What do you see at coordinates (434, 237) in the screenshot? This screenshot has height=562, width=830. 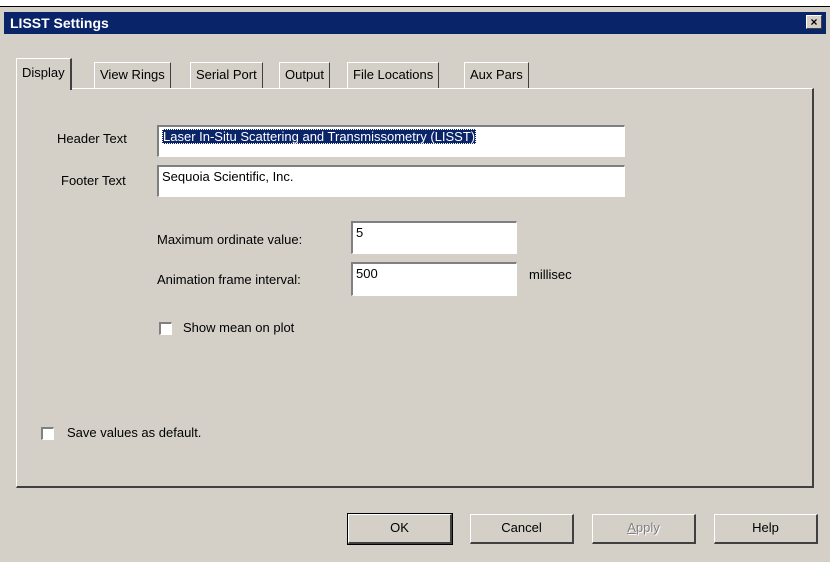 I see `max-ordinate-input: 5` at bounding box center [434, 237].